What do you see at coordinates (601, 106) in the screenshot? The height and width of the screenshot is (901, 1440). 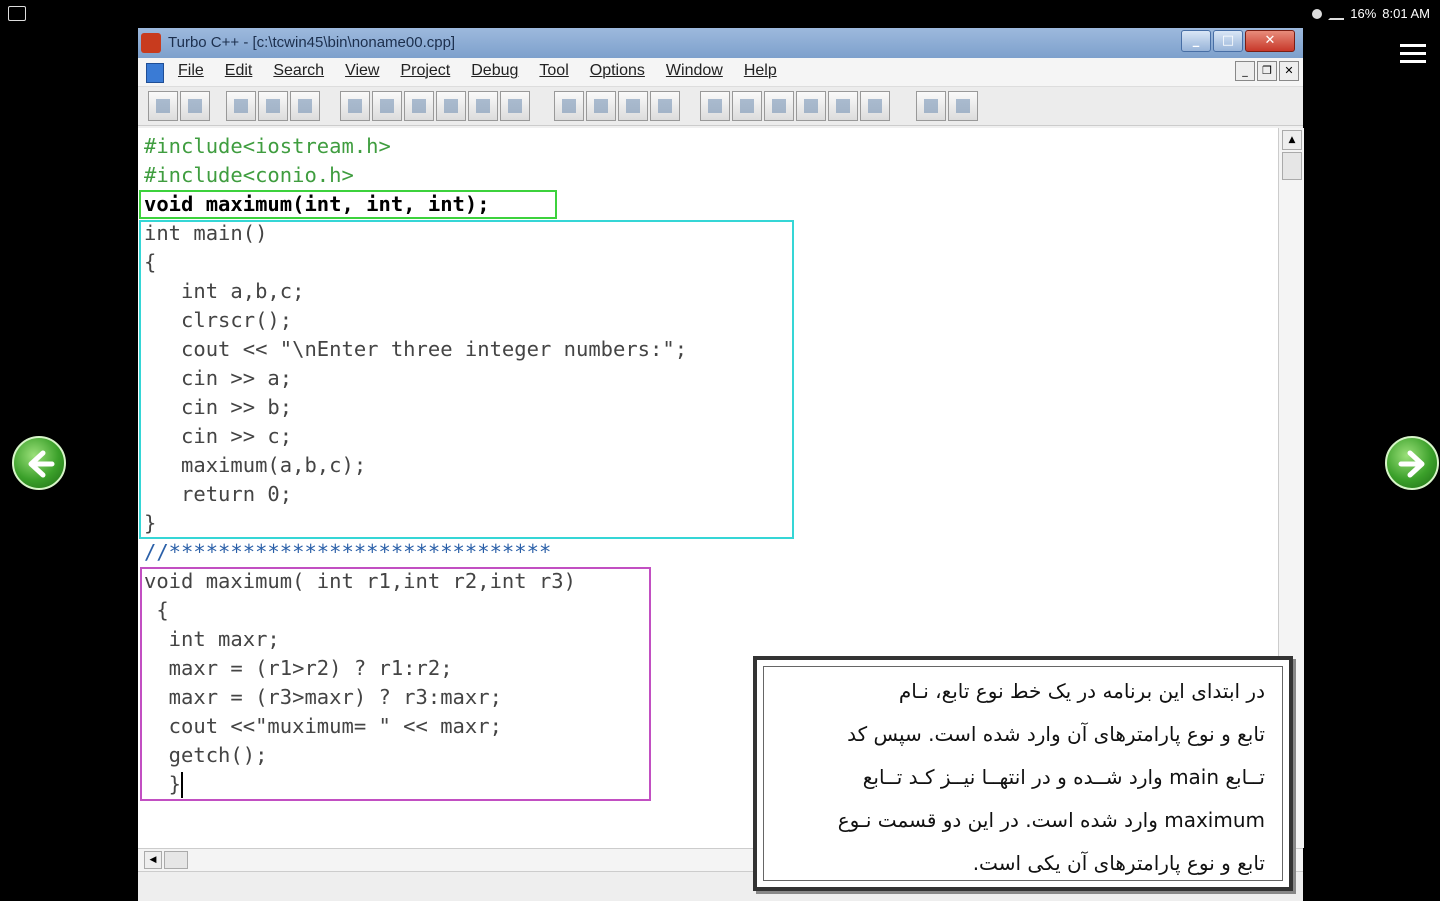 I see `cut-tool-icon` at bounding box center [601, 106].